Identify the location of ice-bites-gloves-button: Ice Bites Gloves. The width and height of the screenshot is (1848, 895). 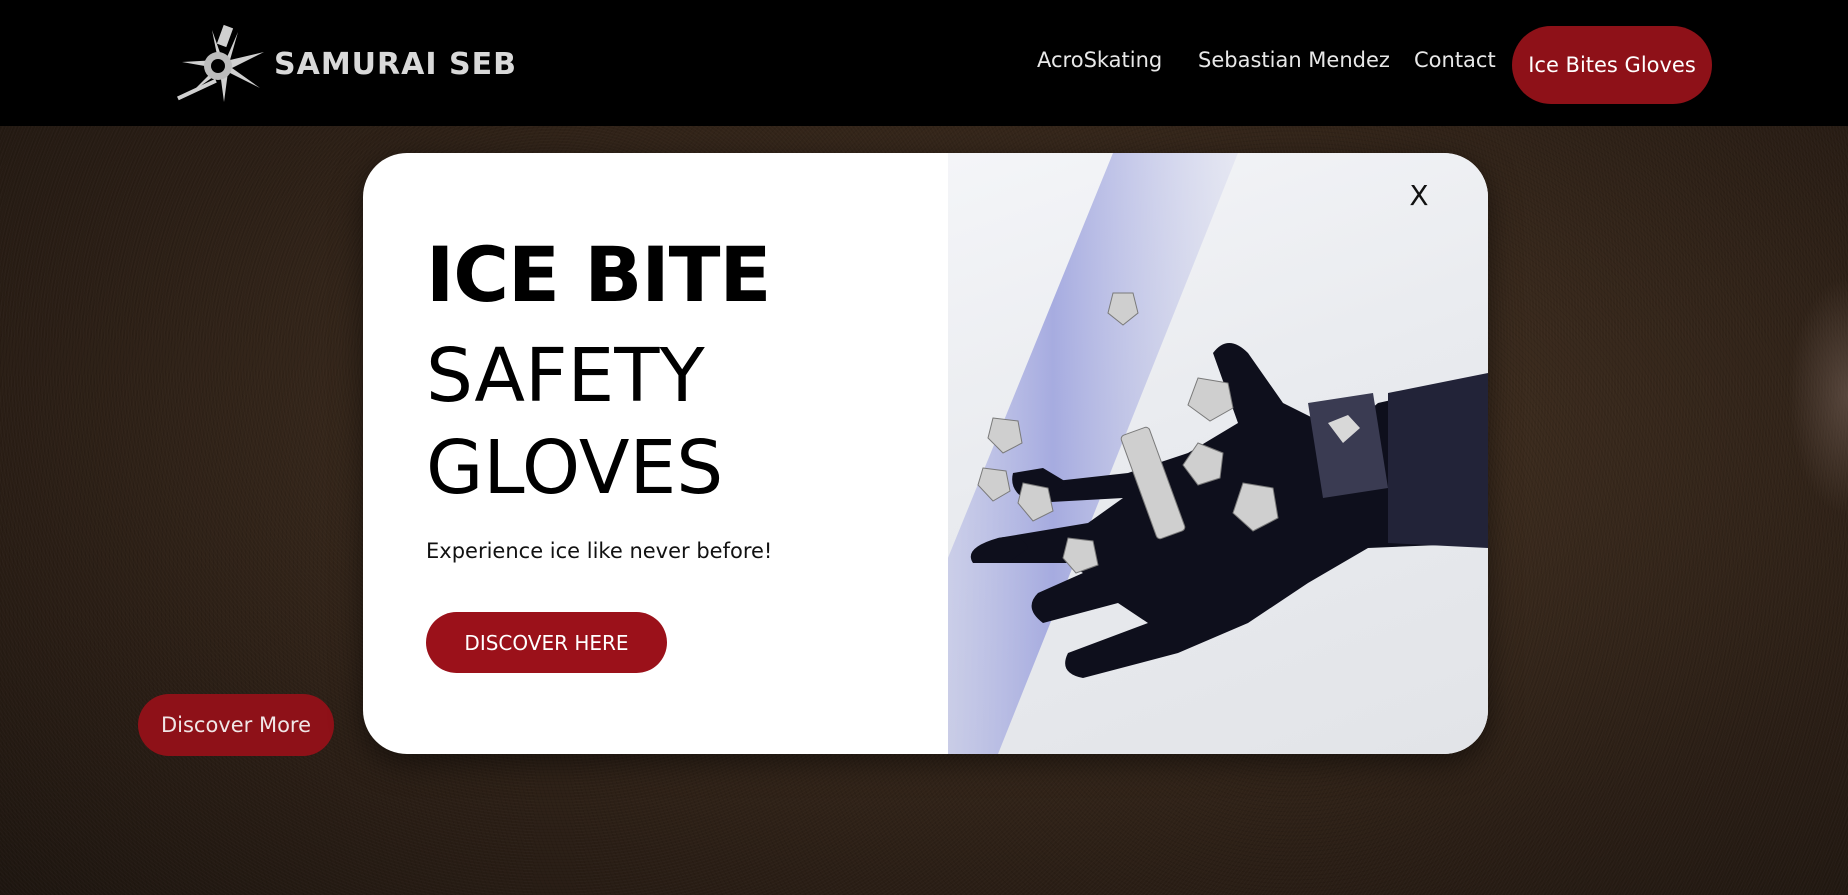
(1612, 65).